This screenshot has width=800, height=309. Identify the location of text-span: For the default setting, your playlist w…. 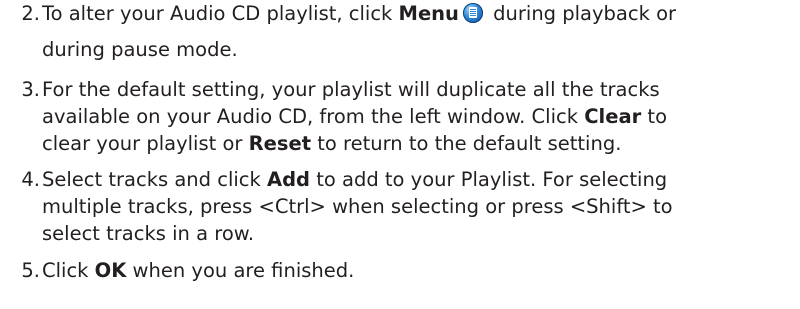
(351, 89).